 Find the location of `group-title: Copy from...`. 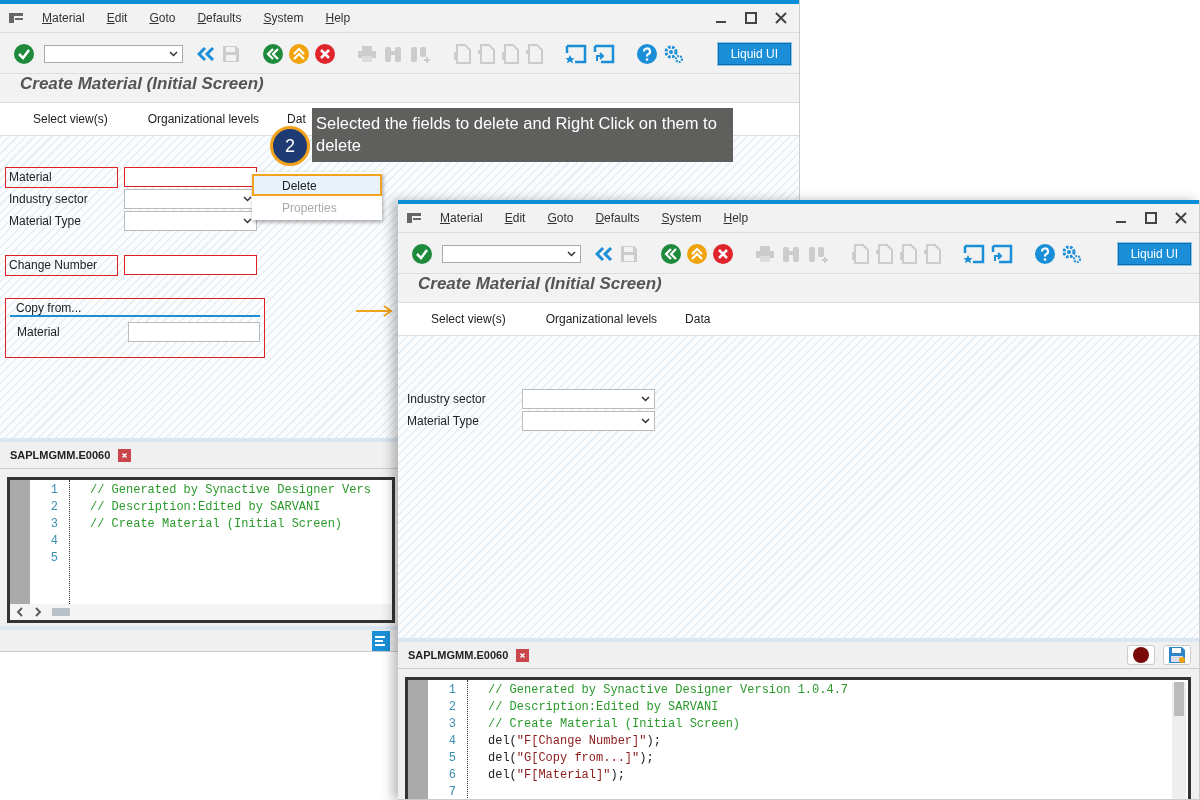

group-title: Copy from... is located at coordinates (135, 309).